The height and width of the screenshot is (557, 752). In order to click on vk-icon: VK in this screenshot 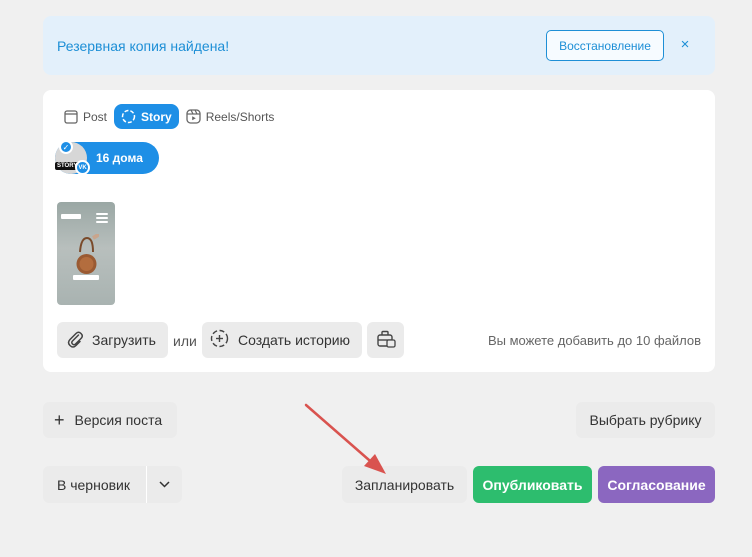, I will do `click(82, 167)`.